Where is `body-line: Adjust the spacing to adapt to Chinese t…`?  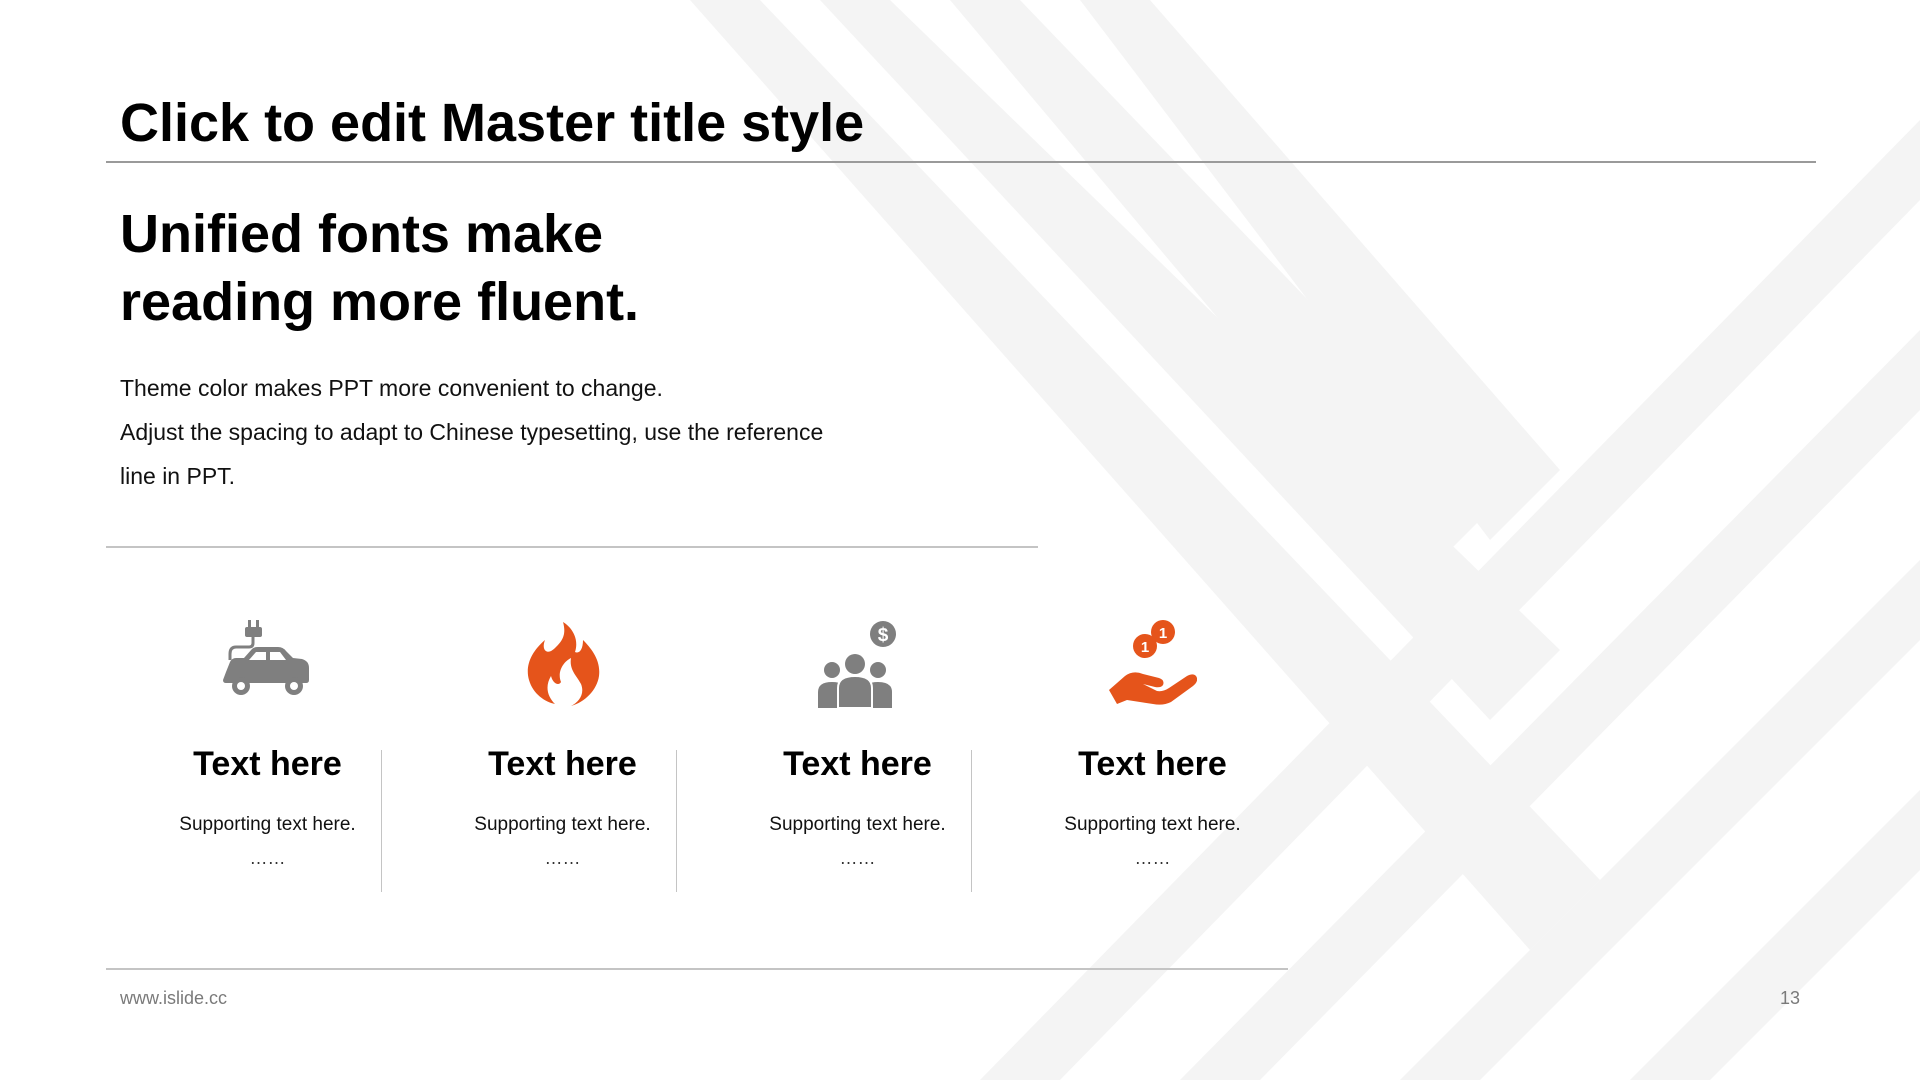
body-line: Adjust the spacing to adapt to Chinese t… is located at coordinates (472, 432).